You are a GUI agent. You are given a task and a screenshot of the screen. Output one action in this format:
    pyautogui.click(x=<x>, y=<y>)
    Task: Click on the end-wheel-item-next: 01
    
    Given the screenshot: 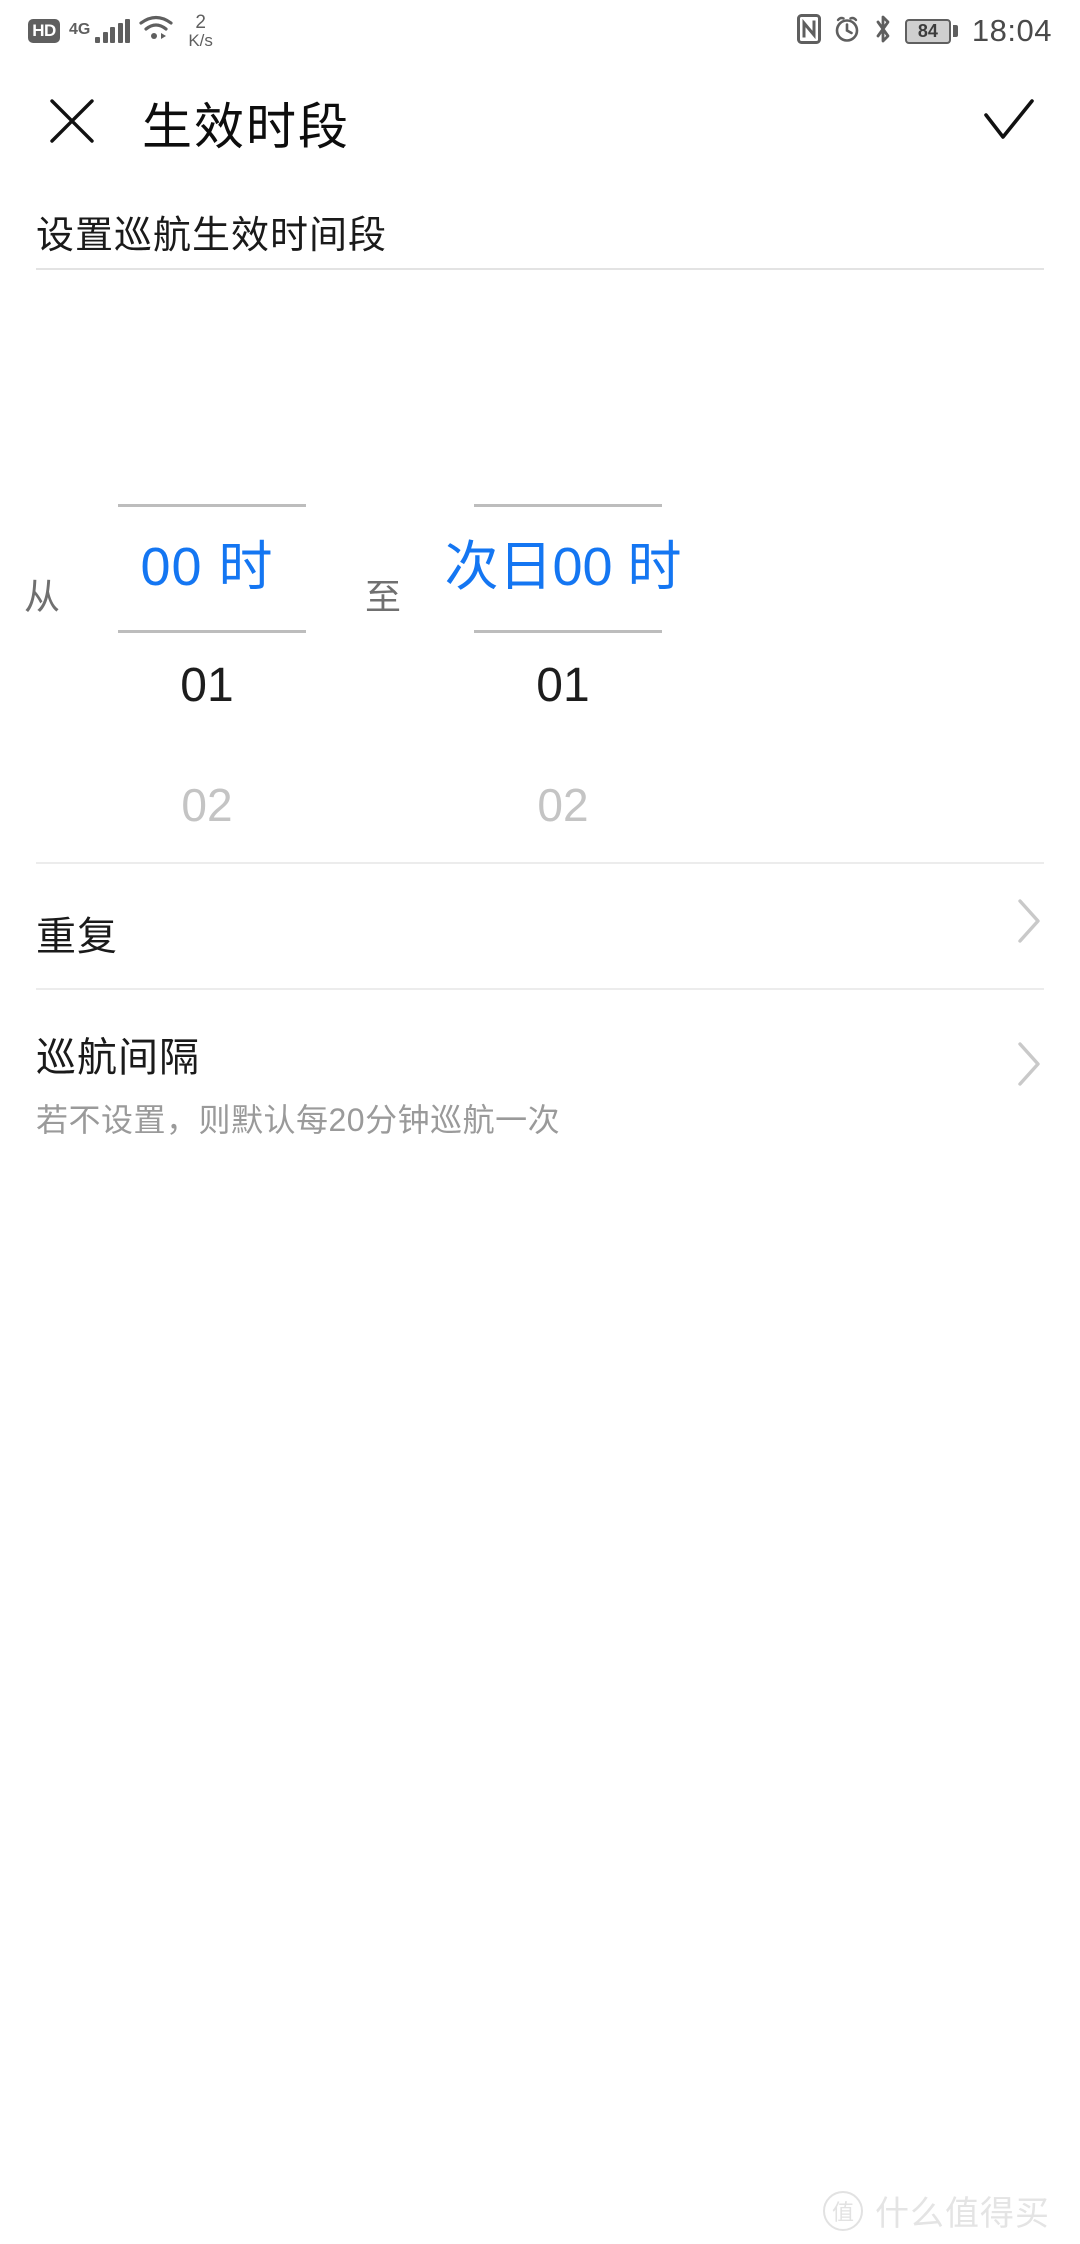 What is the action you would take?
    pyautogui.click(x=563, y=686)
    